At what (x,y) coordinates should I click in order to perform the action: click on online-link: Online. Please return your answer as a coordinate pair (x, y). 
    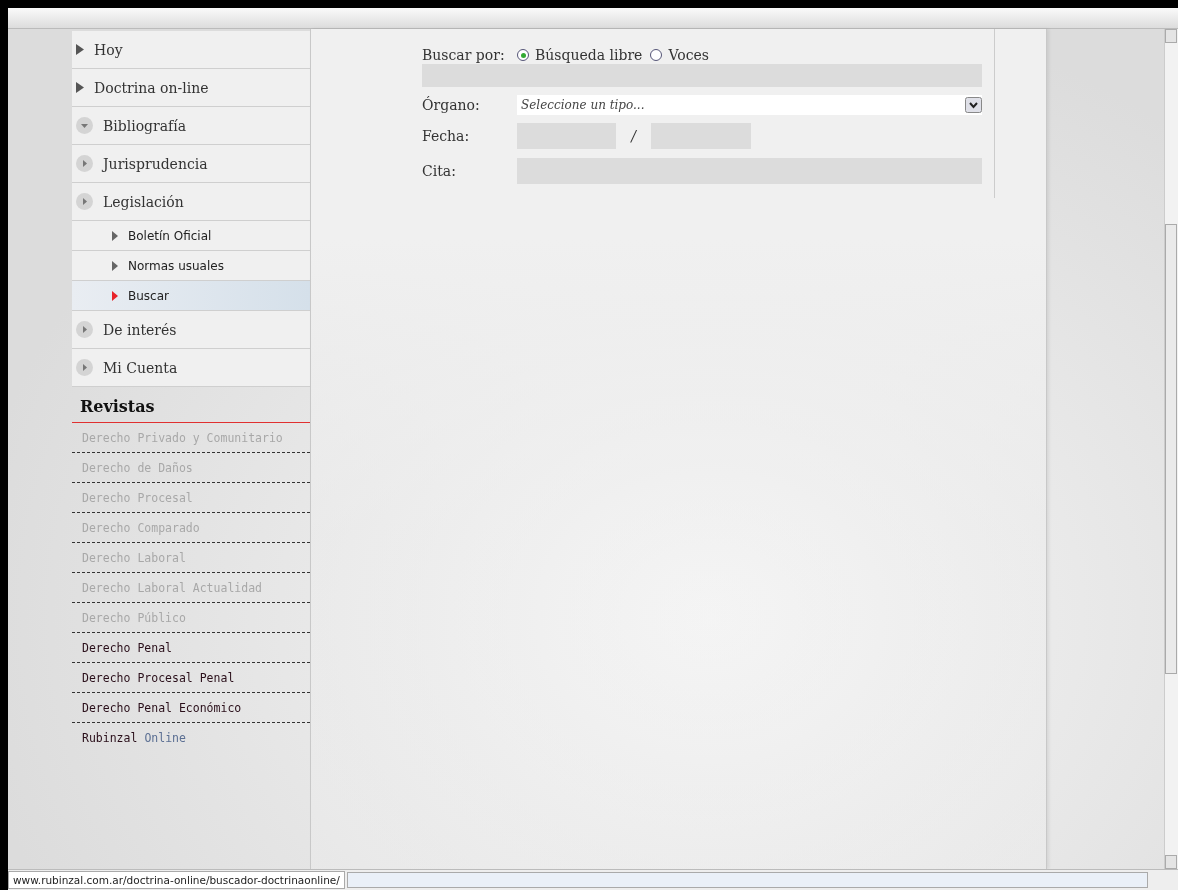
    Looking at the image, I should click on (165, 737).